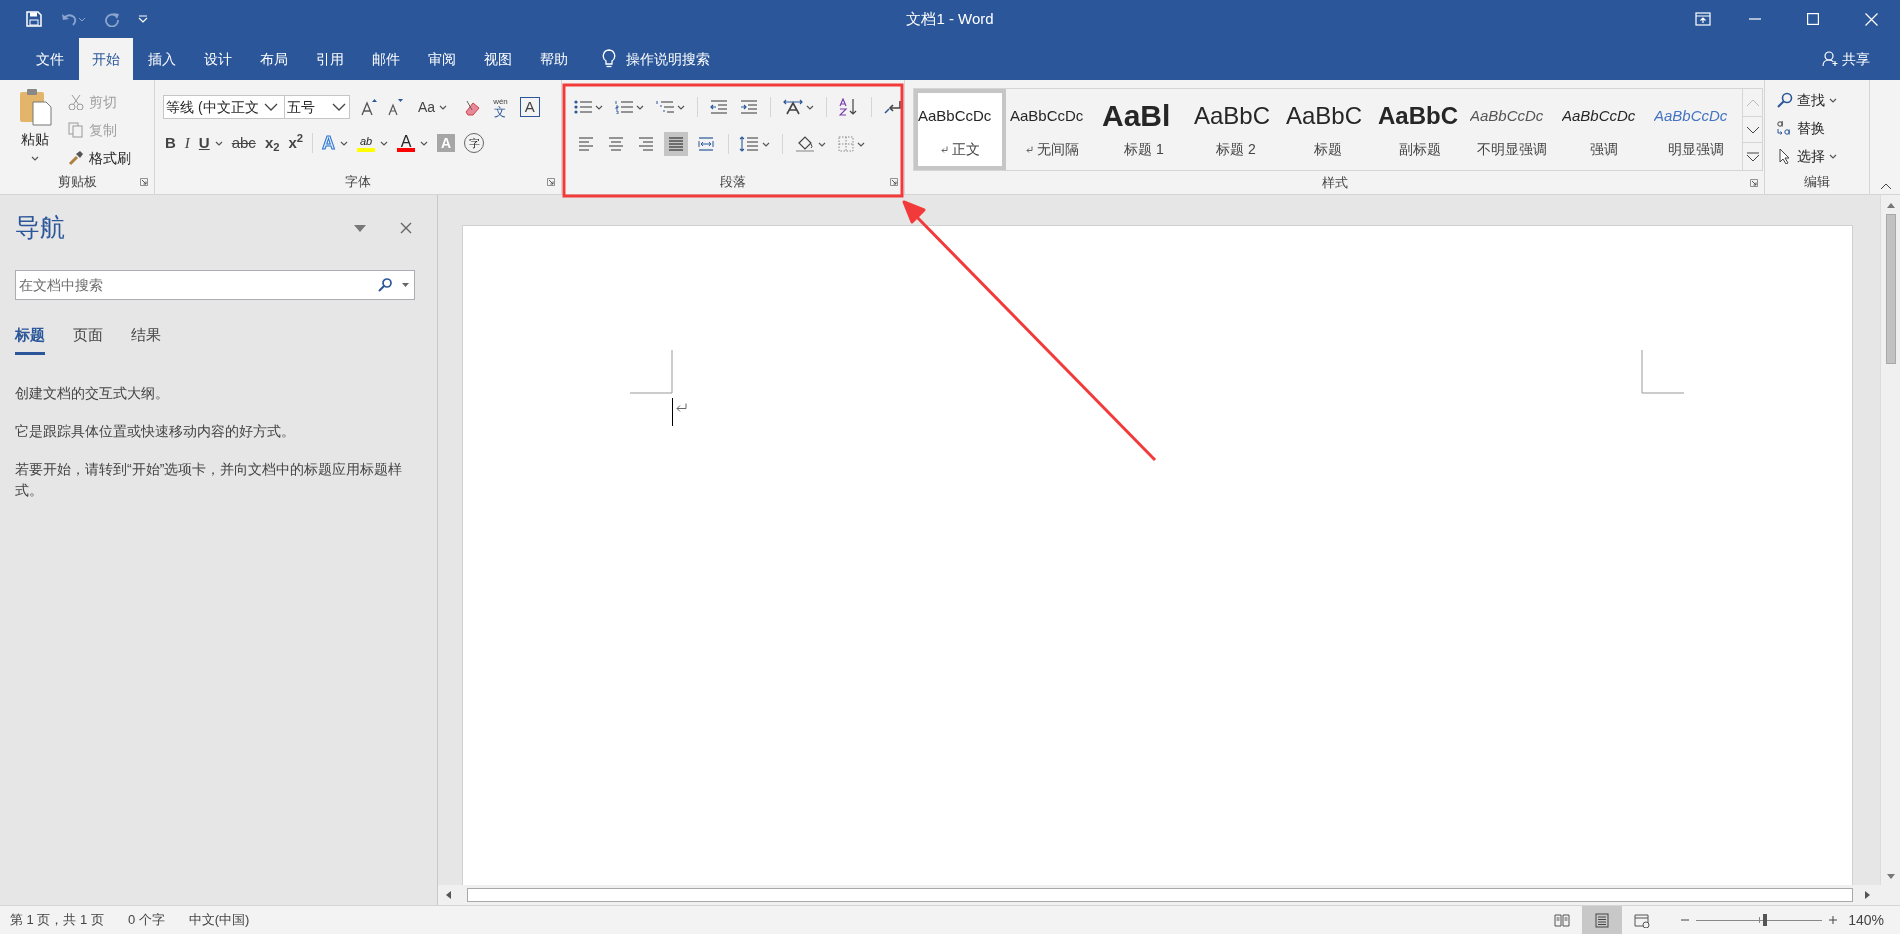 Image resolution: width=1900 pixels, height=934 pixels. Describe the element at coordinates (1765, 920) in the screenshot. I see `slider-thumb` at that location.